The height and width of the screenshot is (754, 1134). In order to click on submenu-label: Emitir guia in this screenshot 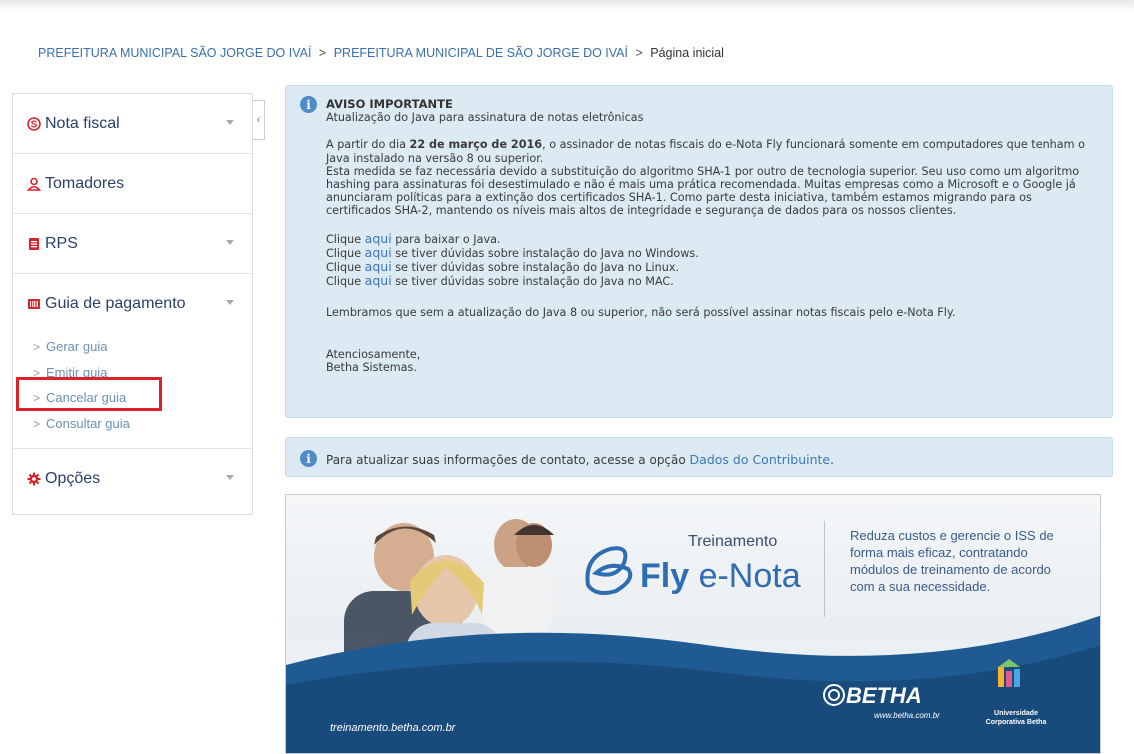, I will do `click(77, 372)`.